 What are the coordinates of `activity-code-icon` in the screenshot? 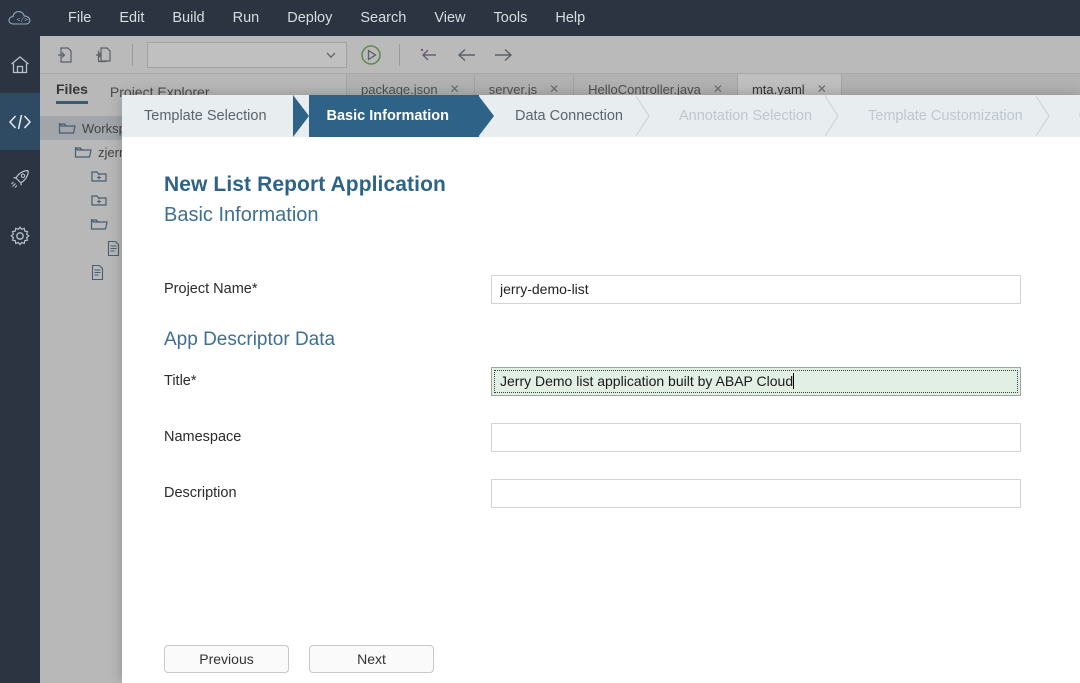 It's located at (20, 121).